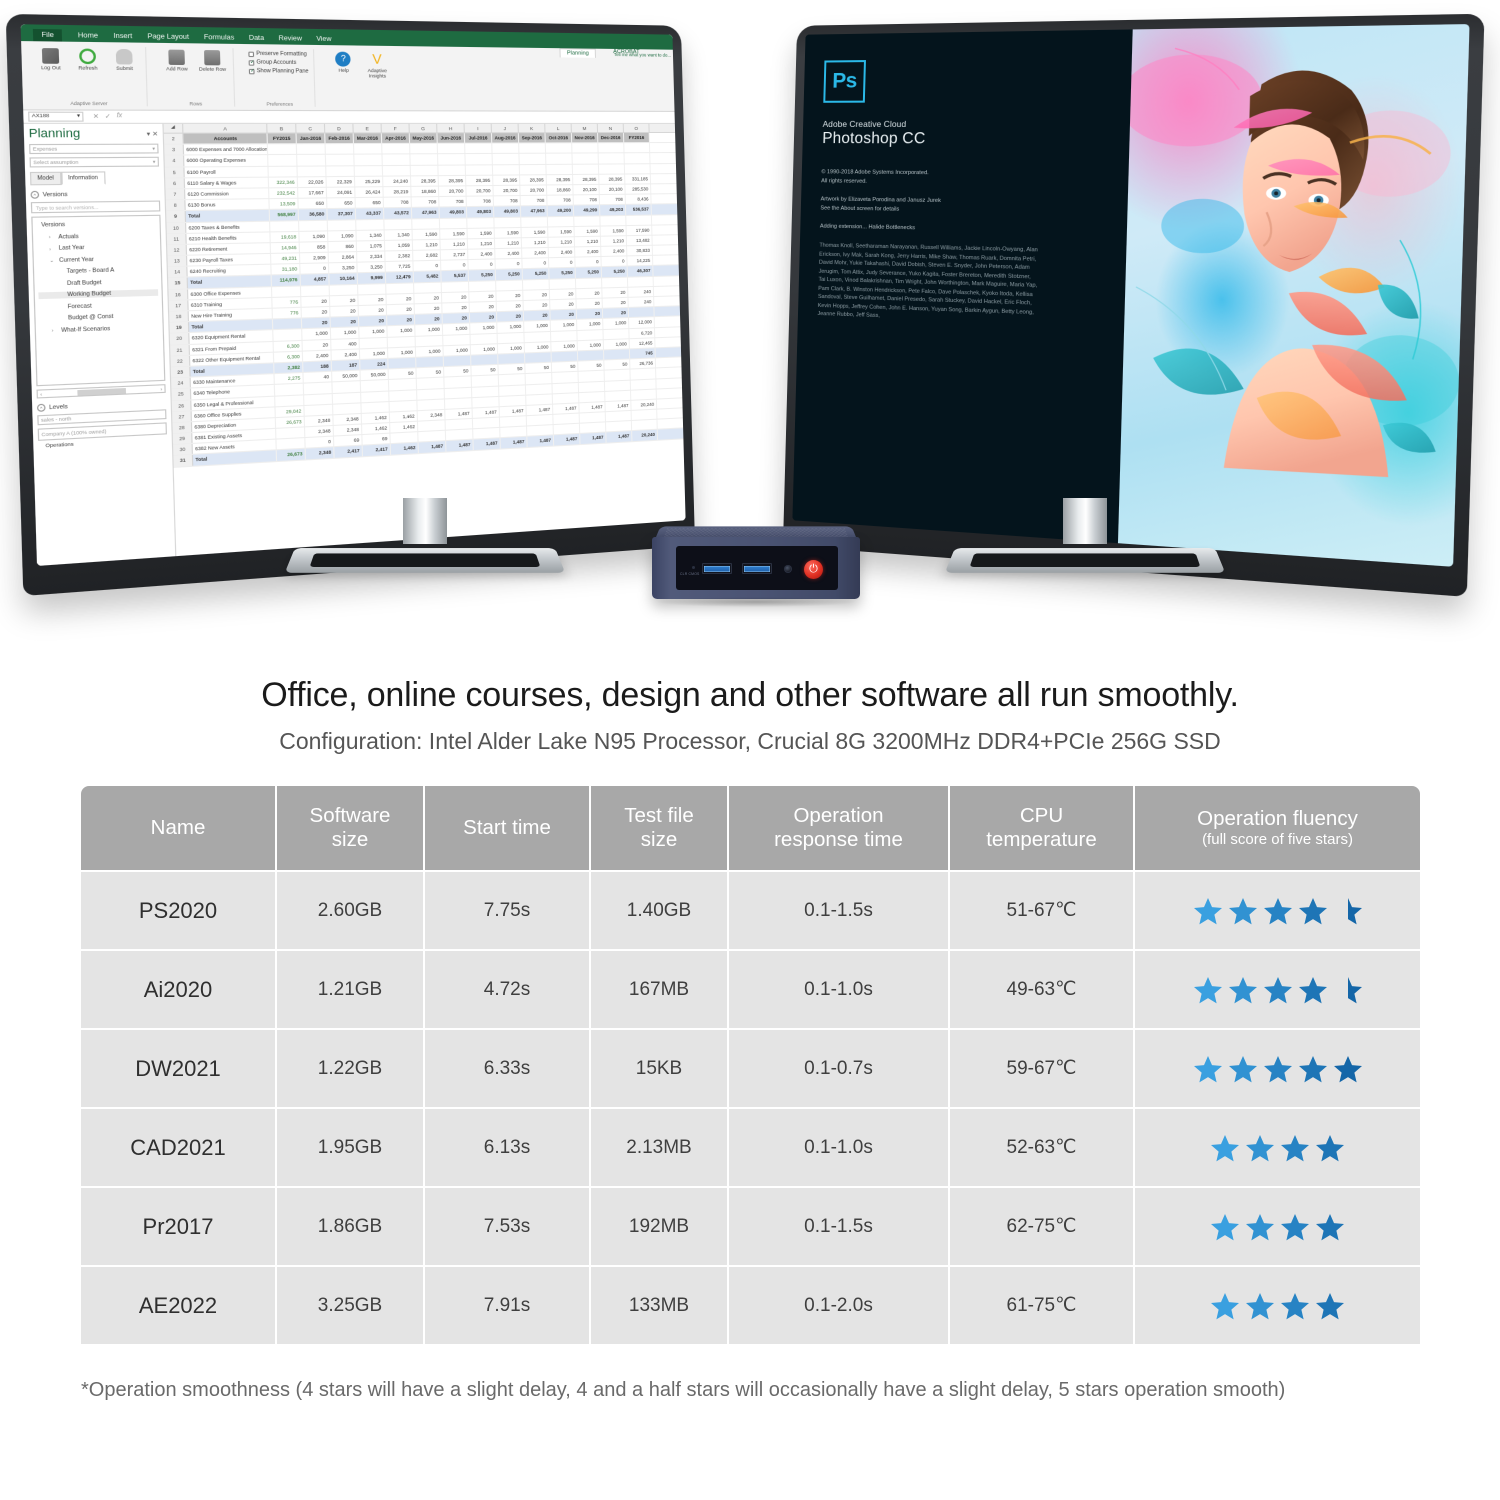 The height and width of the screenshot is (1500, 1500). I want to click on add-row-label: Add Row, so click(177, 68).